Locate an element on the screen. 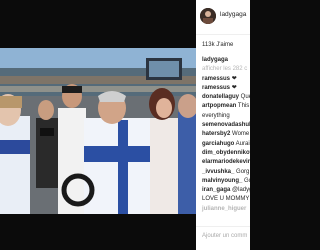 Image resolution: width=320 pixels, height=250 pixels. comment-footer: Ajouter un comm is located at coordinates (223, 238).